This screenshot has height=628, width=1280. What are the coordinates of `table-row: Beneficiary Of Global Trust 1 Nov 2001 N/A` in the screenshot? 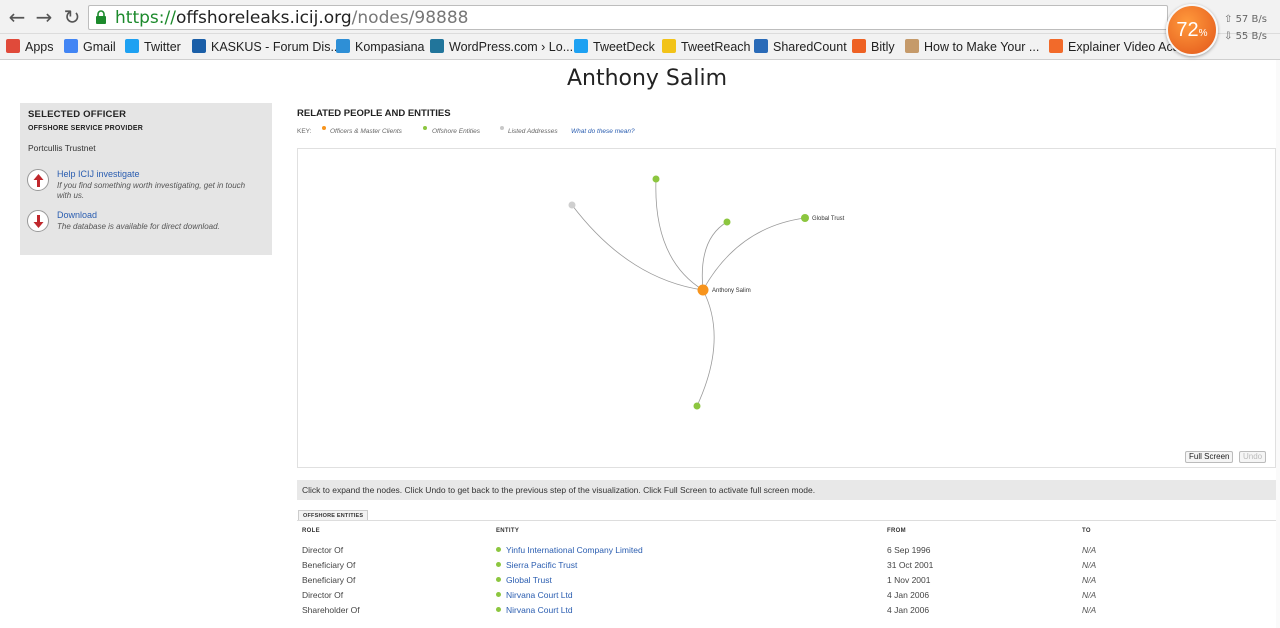 It's located at (786, 582).